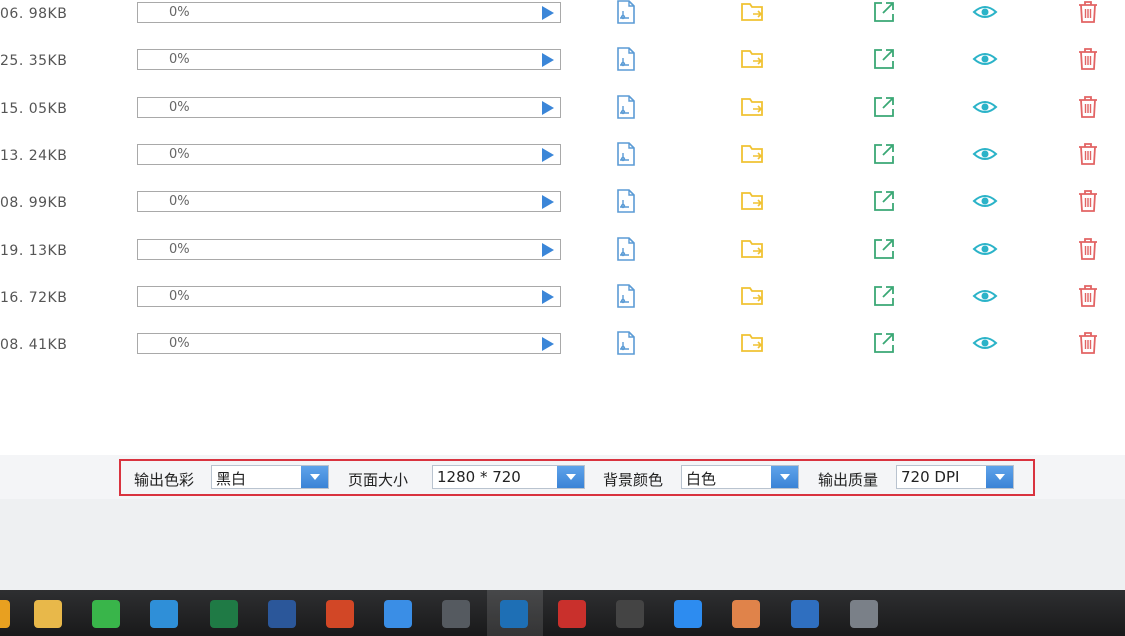  What do you see at coordinates (34, 14) in the screenshot?
I see `file-size: 06. 98KB` at bounding box center [34, 14].